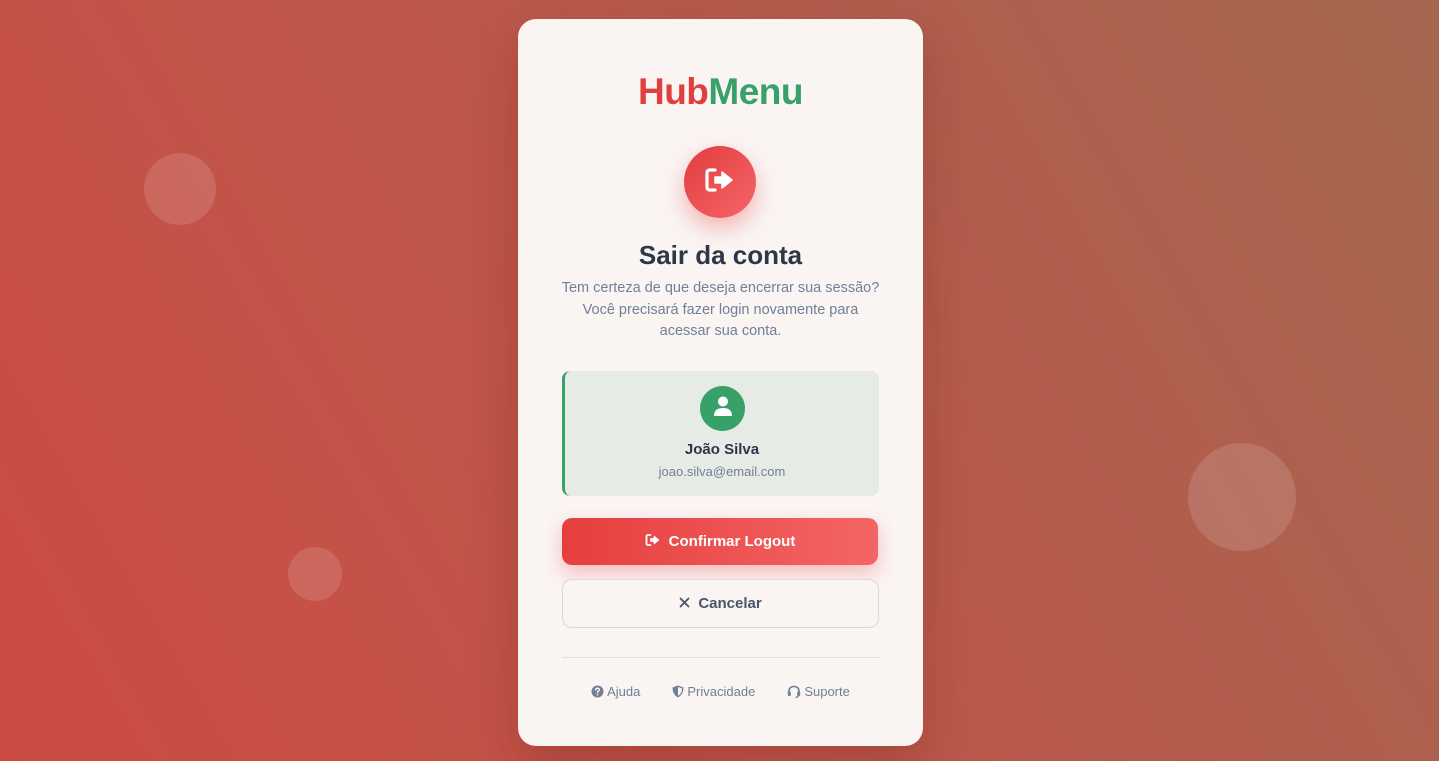  I want to click on cancel-label: Cancelar, so click(730, 603).